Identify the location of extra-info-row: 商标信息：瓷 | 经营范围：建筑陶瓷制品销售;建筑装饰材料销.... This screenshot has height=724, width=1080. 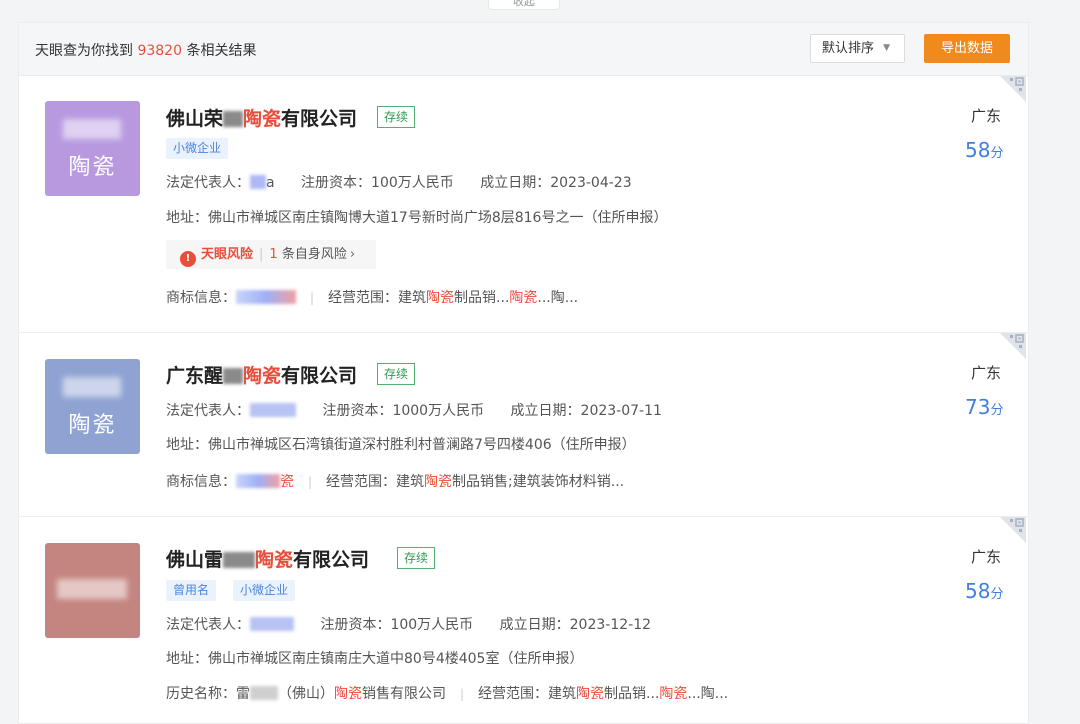
(395, 482).